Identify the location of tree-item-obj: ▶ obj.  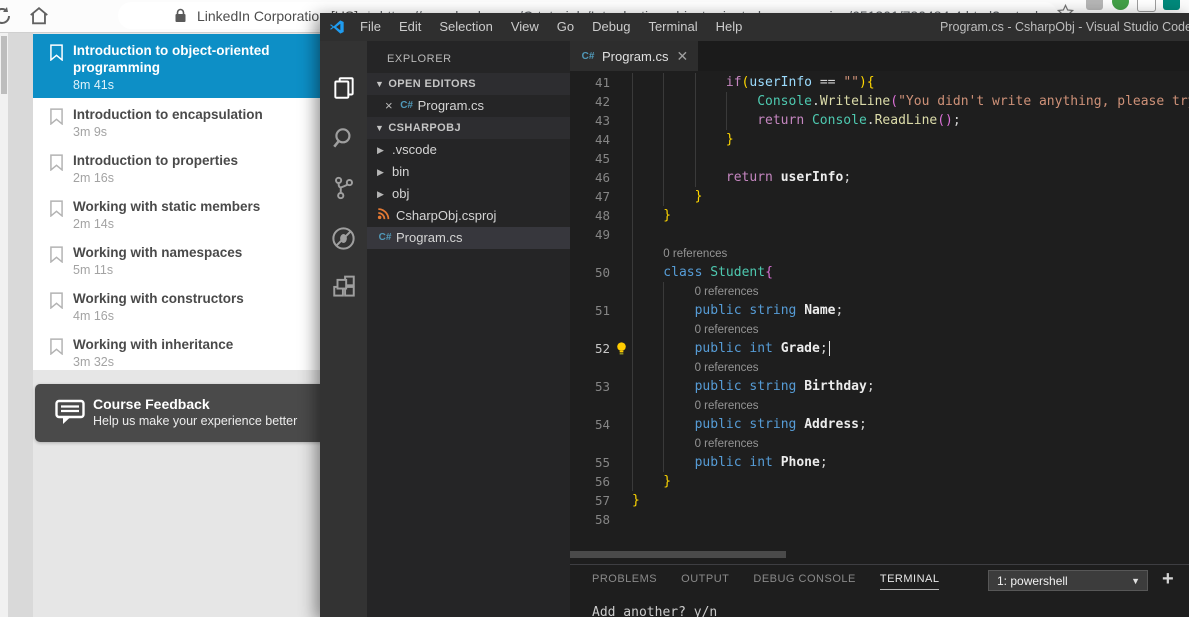
(468, 194).